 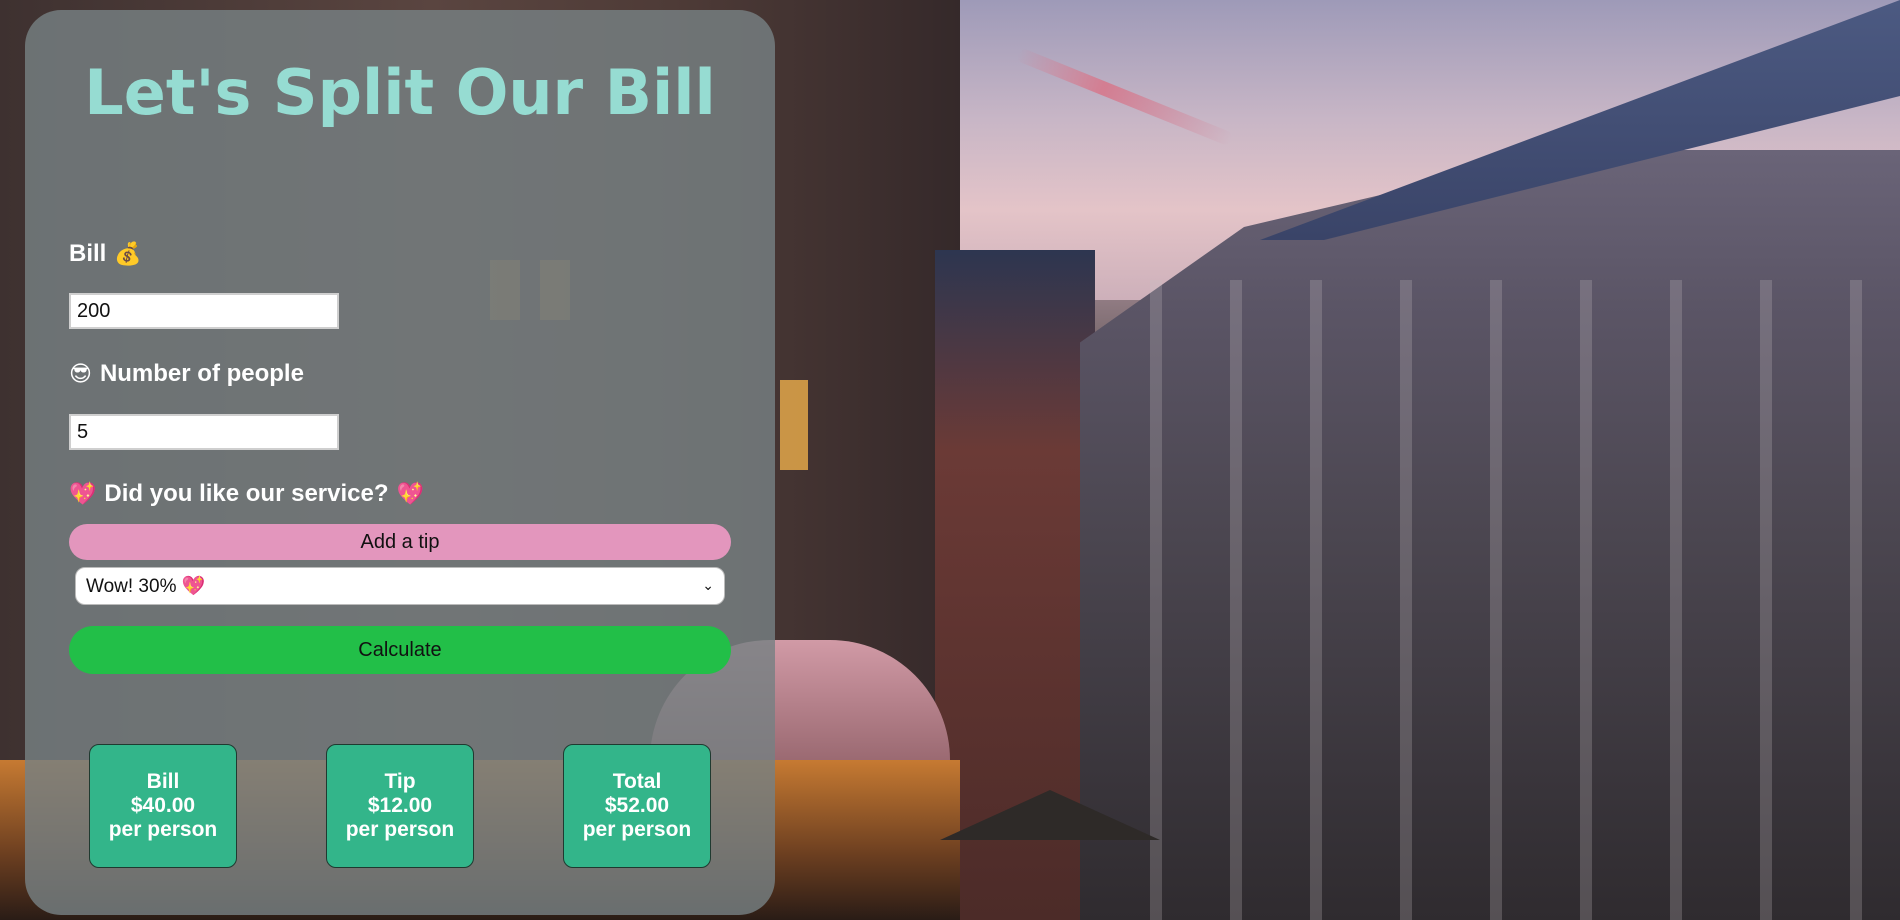 I want to click on service-question-text: Did you like our service?, so click(x=246, y=493).